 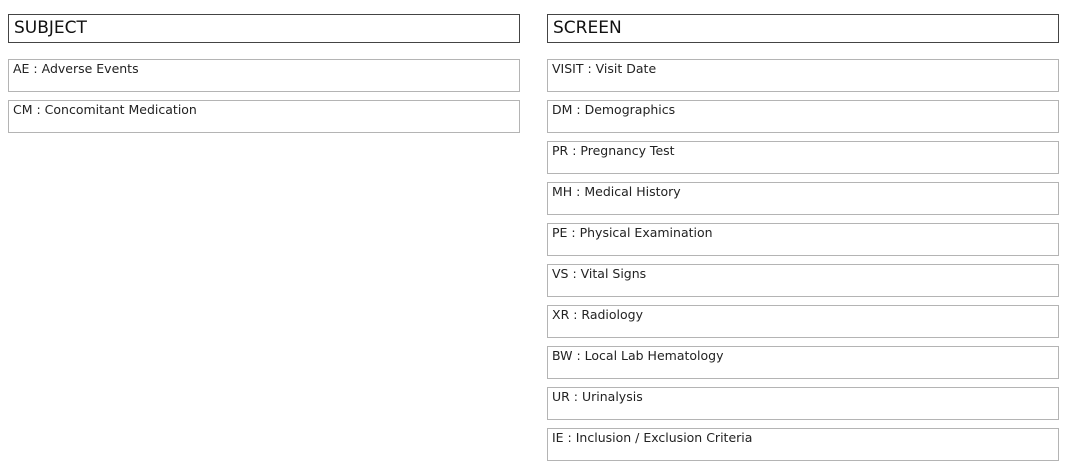 I want to click on form-item-cm: CM : Concomitant Medication, so click(x=264, y=116).